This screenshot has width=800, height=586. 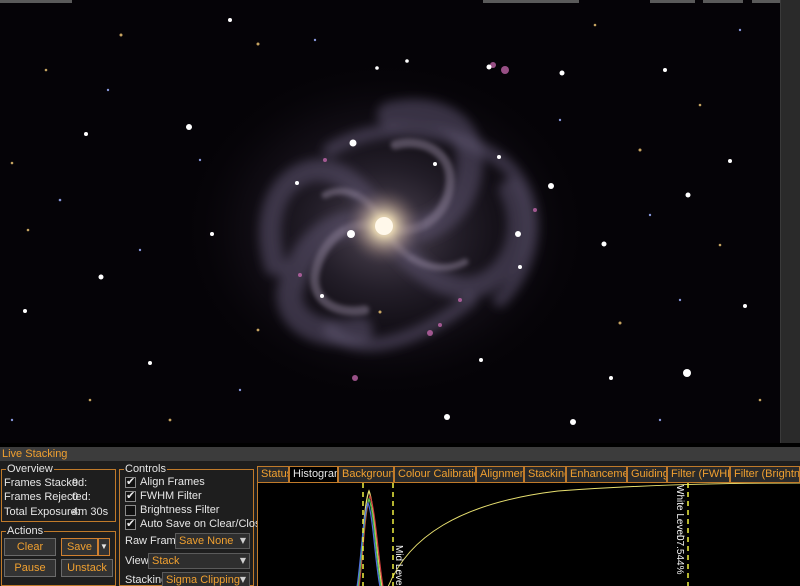 What do you see at coordinates (79, 547) in the screenshot?
I see `save-button: Save` at bounding box center [79, 547].